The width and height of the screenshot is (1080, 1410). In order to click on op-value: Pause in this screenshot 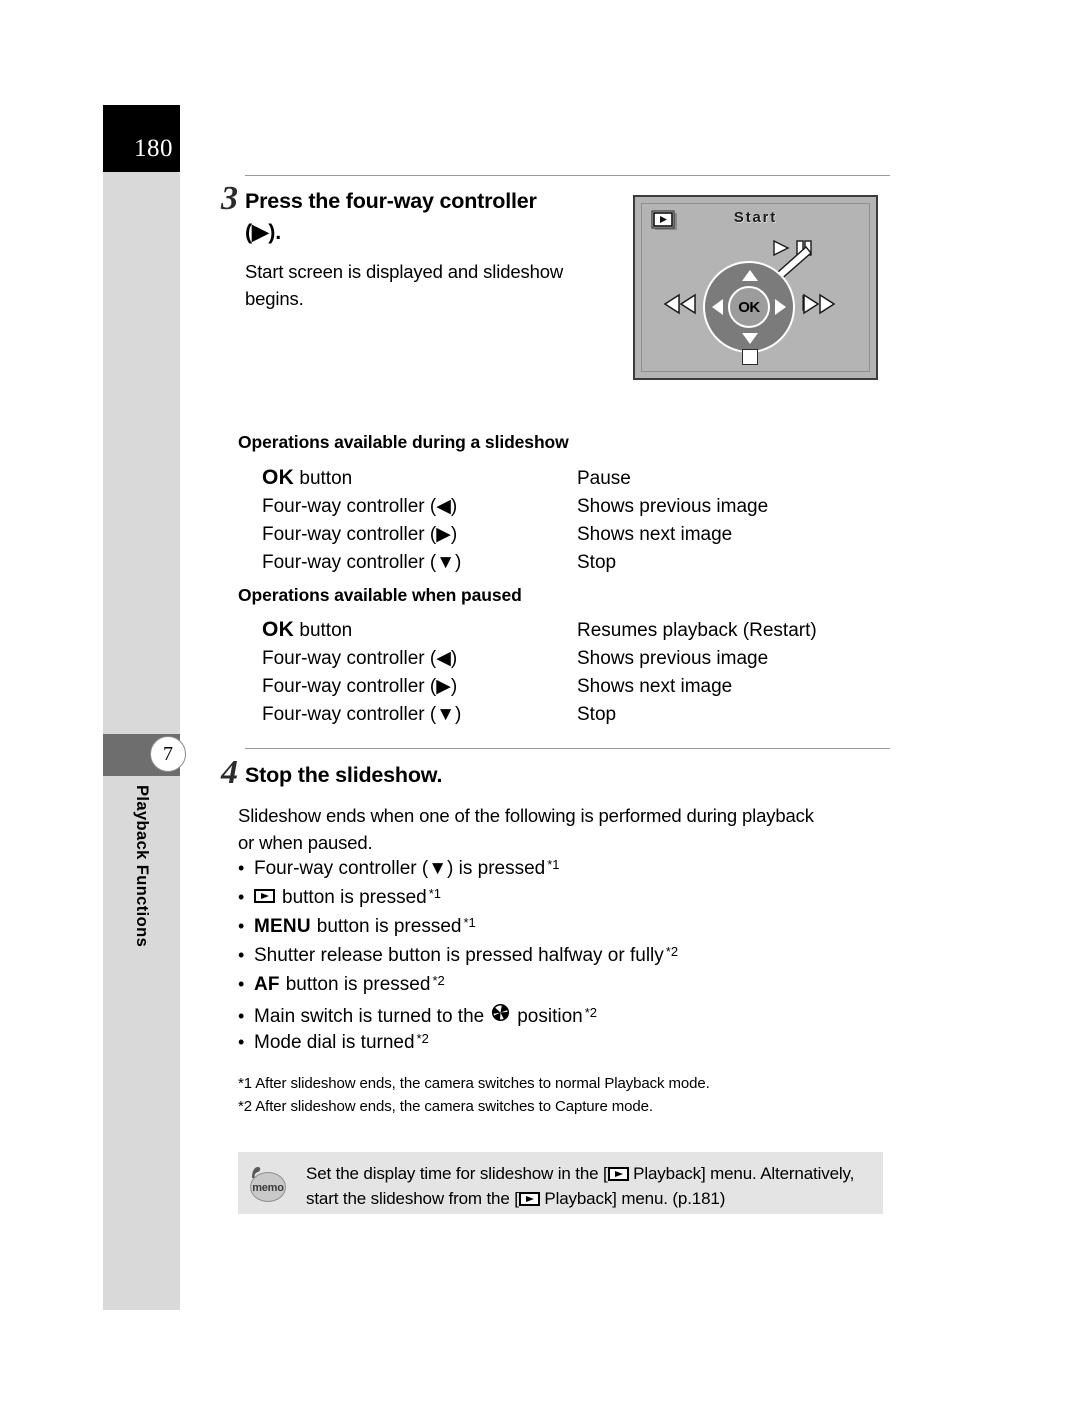, I will do `click(604, 478)`.